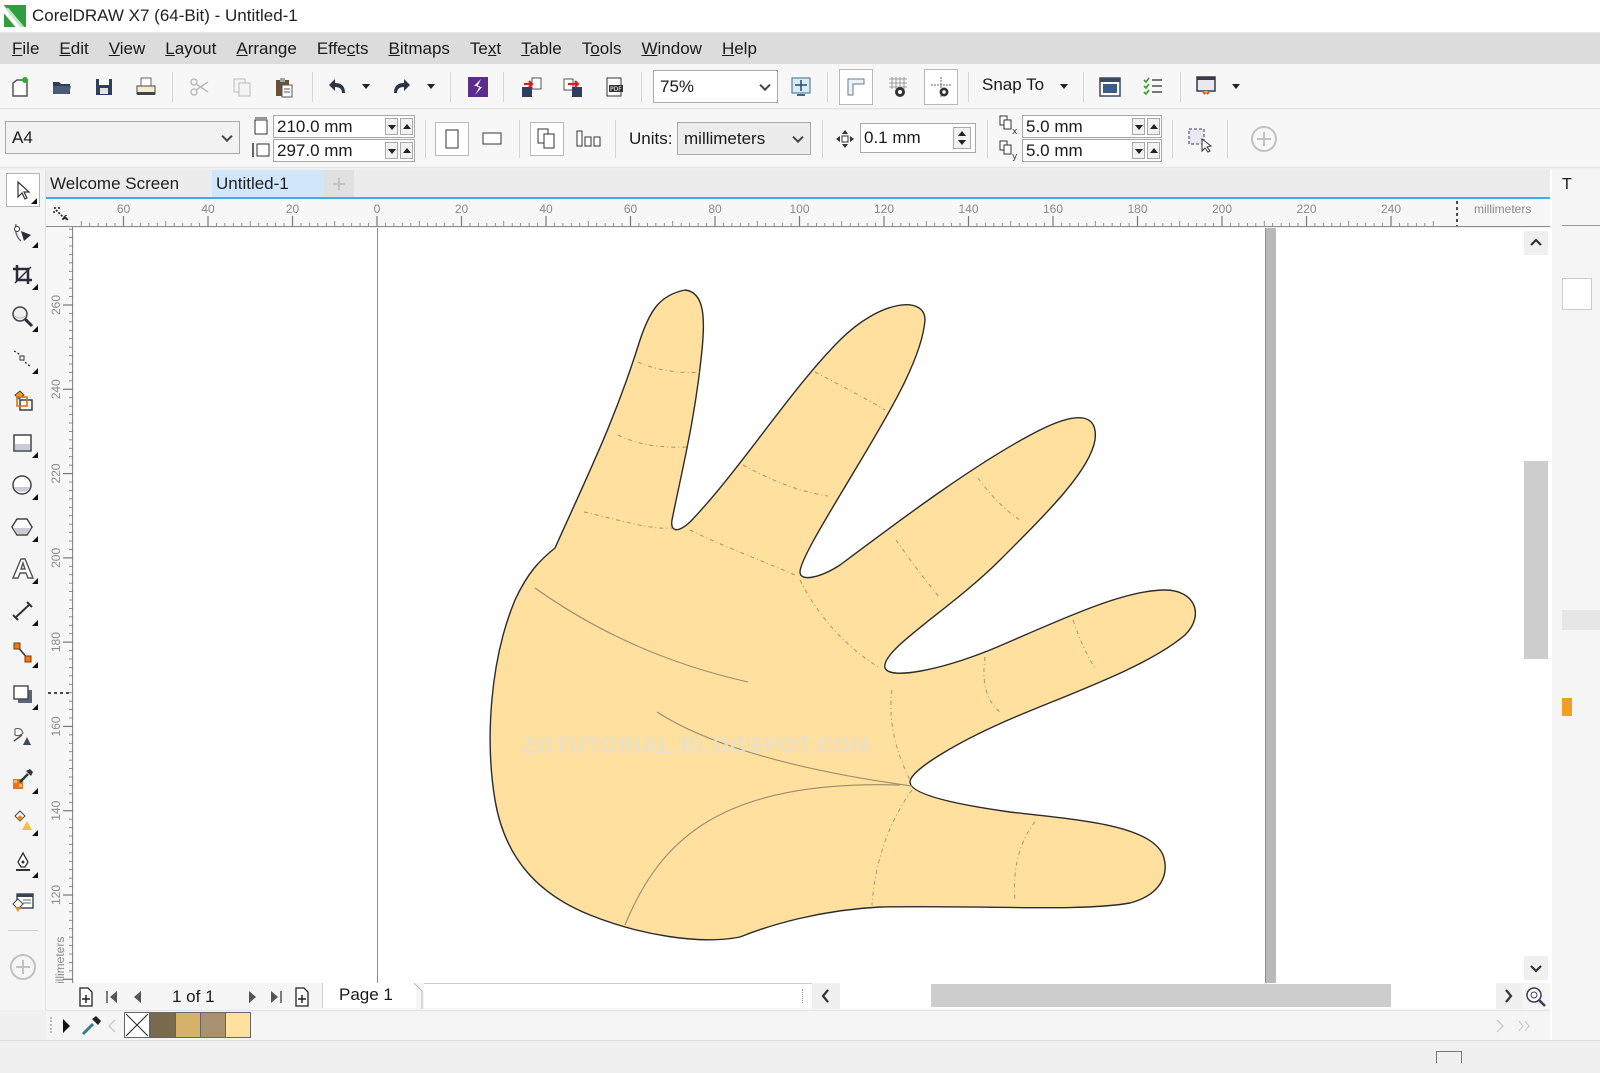 The width and height of the screenshot is (1600, 1073). What do you see at coordinates (337, 87) in the screenshot?
I see `undo-icon` at bounding box center [337, 87].